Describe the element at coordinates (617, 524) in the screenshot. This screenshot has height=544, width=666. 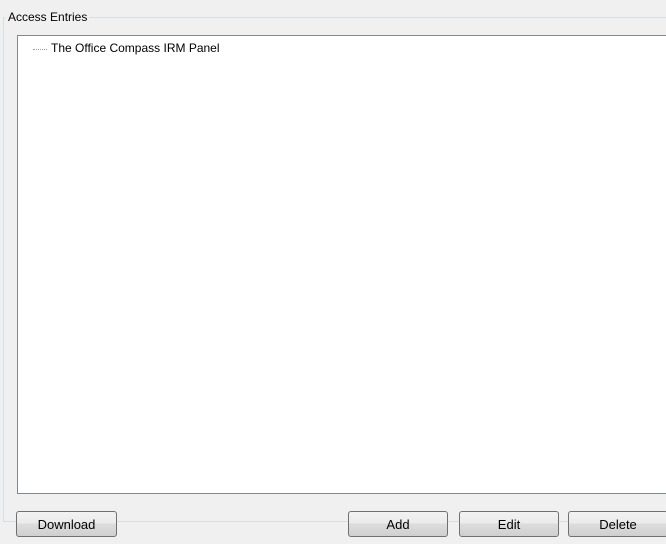
I see `delete-button: Delete` at that location.